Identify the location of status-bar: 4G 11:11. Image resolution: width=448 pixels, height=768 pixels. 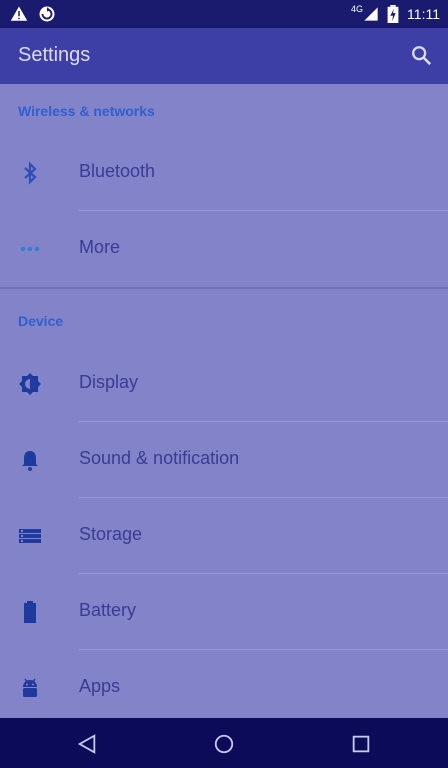
(224, 14).